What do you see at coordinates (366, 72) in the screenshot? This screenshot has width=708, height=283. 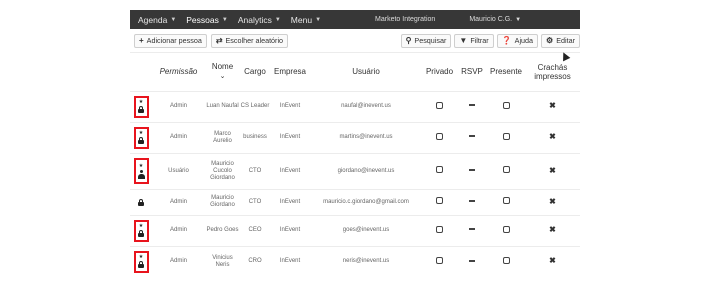 I see `header-user: Usuário` at bounding box center [366, 72].